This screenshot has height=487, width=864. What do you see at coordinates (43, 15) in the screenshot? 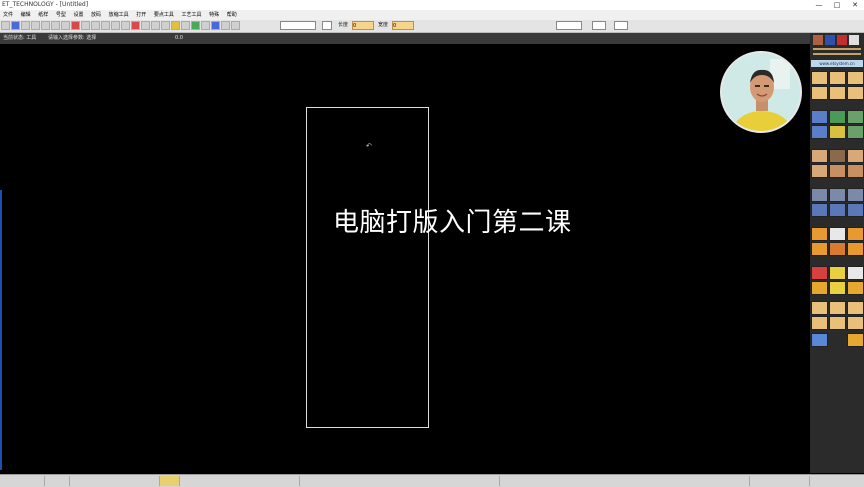
I see `menu-pattern: 纸样` at bounding box center [43, 15].